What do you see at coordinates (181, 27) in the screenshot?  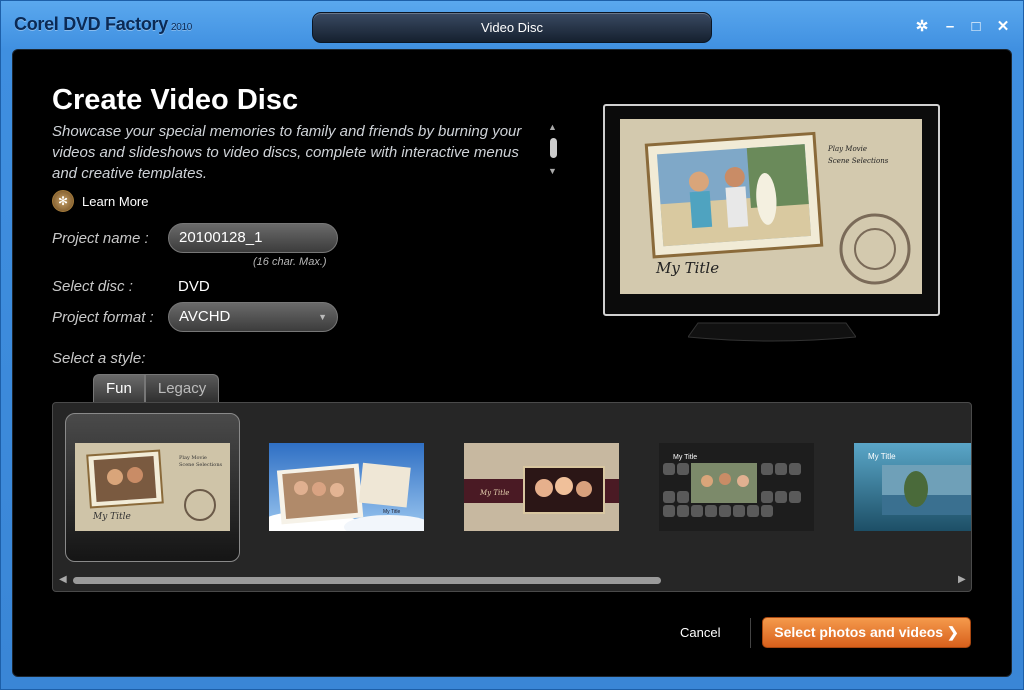 I see `app-version: 2010` at bounding box center [181, 27].